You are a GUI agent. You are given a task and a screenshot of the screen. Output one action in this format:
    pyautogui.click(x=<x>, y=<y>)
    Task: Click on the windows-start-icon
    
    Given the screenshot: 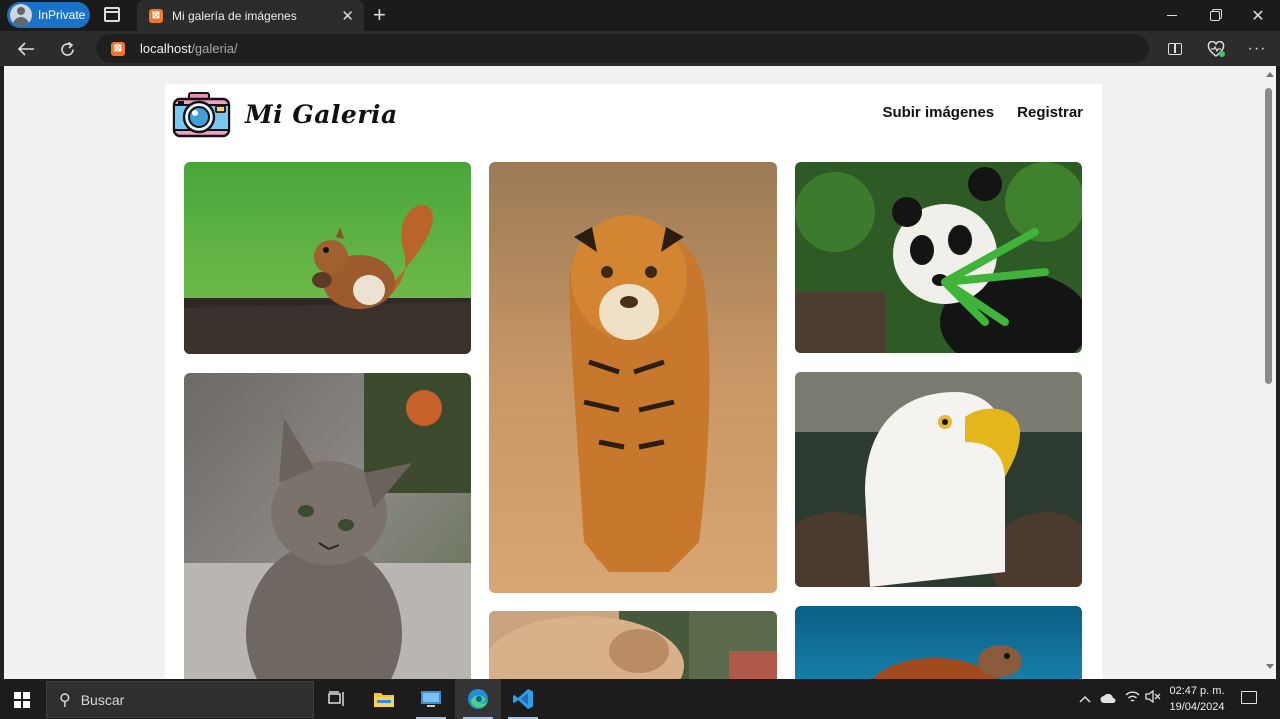 What is the action you would take?
    pyautogui.click(x=22, y=700)
    